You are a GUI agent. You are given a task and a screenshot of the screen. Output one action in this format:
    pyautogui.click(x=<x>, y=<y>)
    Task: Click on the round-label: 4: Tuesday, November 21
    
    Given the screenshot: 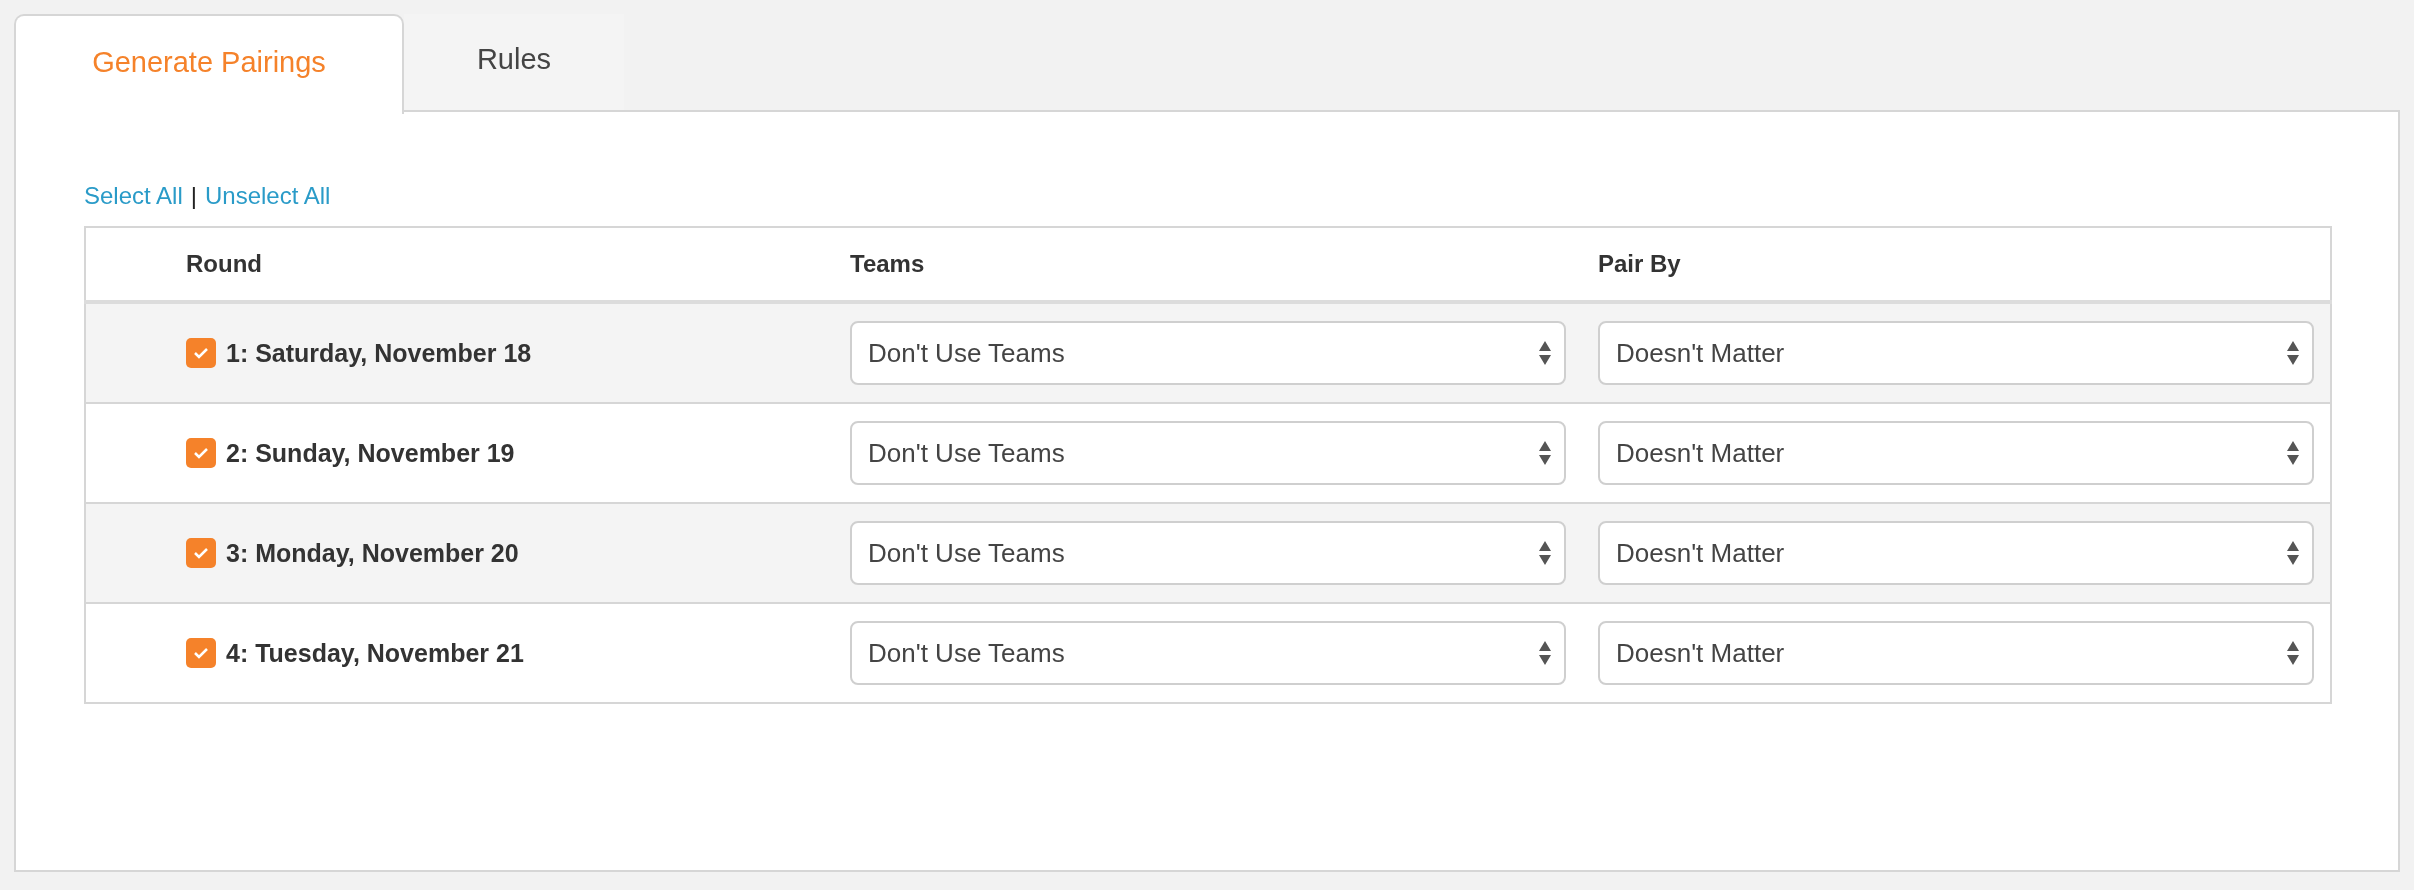 What is the action you would take?
    pyautogui.click(x=375, y=653)
    